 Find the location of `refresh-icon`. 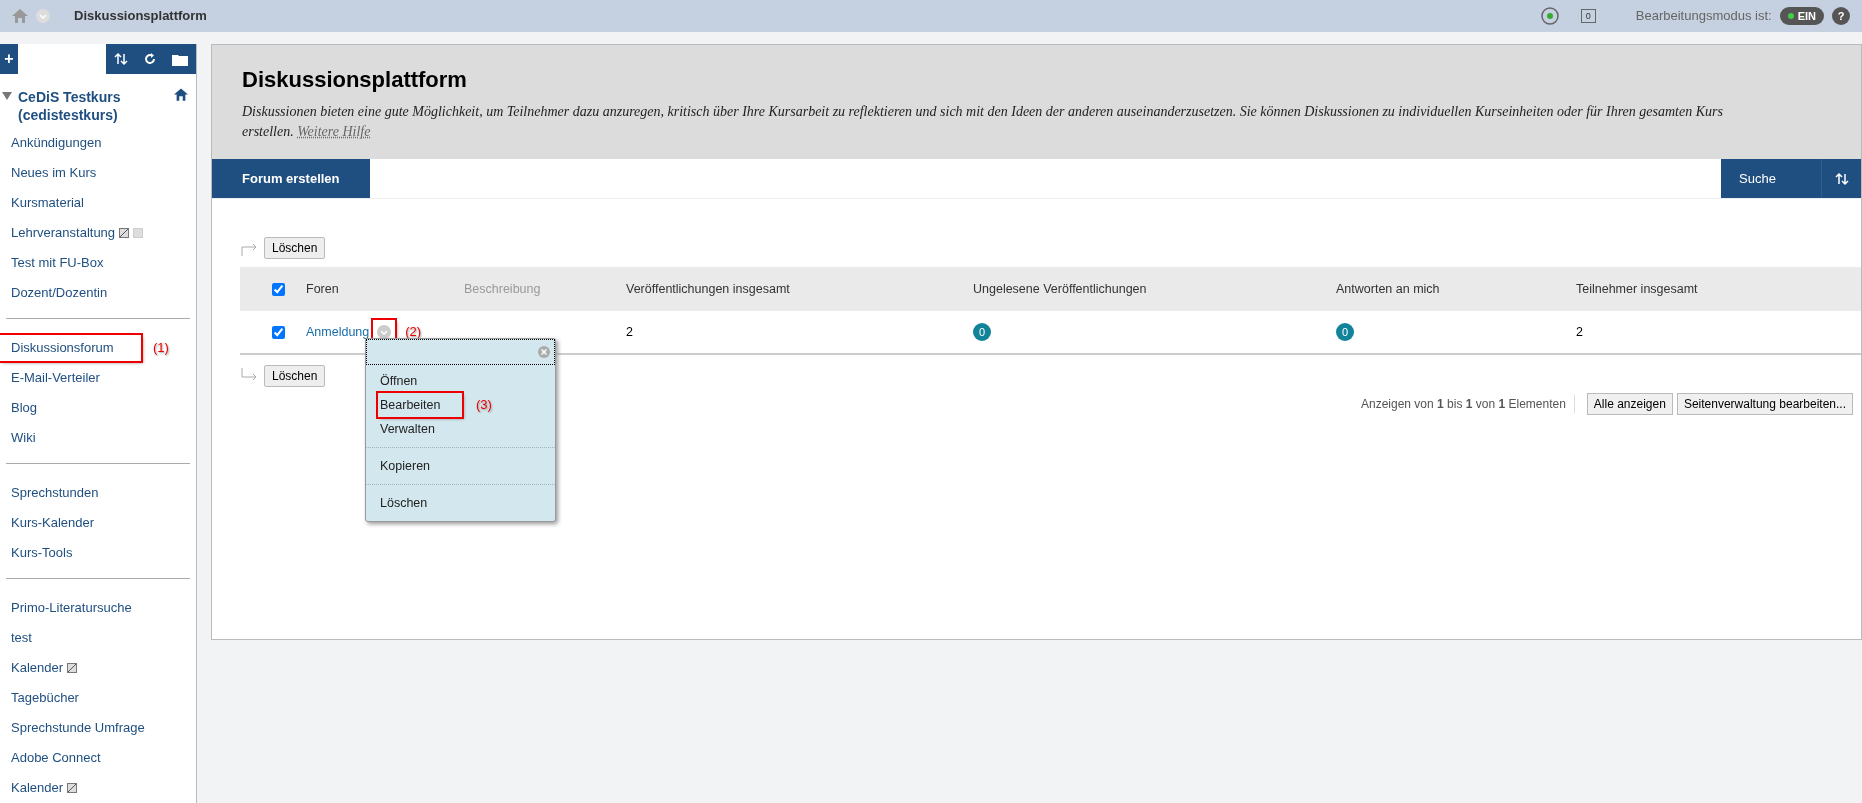

refresh-icon is located at coordinates (150, 59).